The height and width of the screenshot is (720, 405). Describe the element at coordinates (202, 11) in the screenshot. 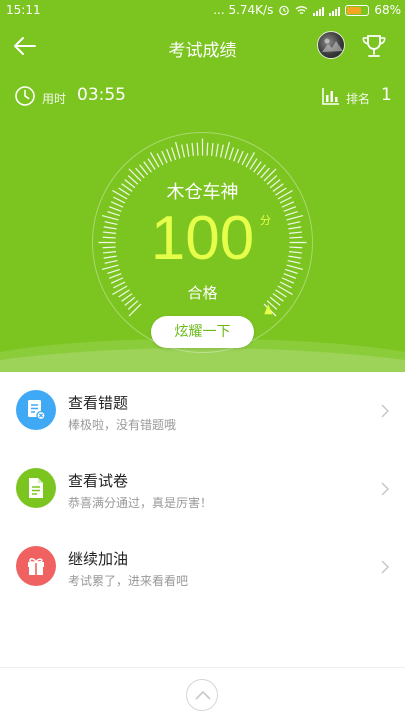

I see `status-bar: 15:11 ... 5.74K/s 68%` at that location.